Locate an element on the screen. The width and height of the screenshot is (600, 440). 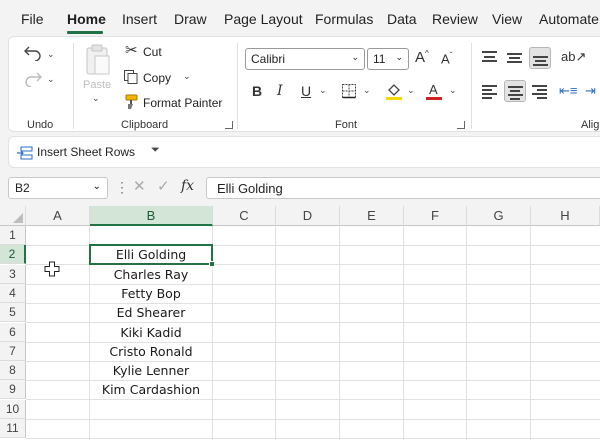
cell-b5: Ed Shearer is located at coordinates (151, 312).